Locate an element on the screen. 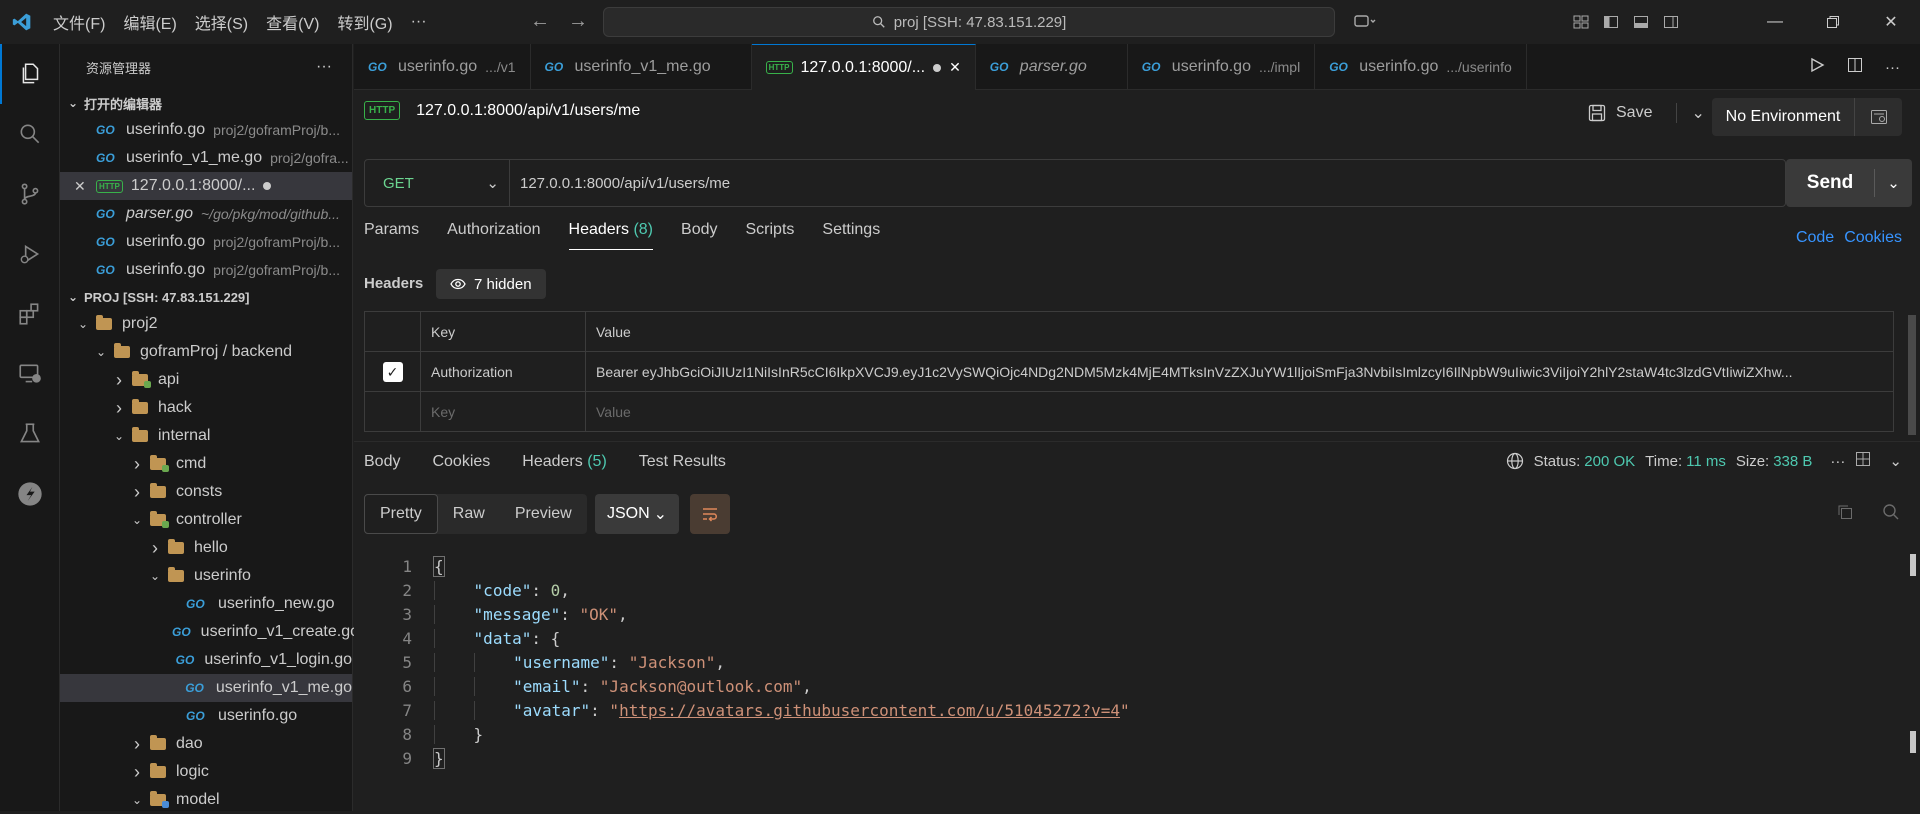 The height and width of the screenshot is (814, 1920). new-value-input: Value is located at coordinates (1239, 411).